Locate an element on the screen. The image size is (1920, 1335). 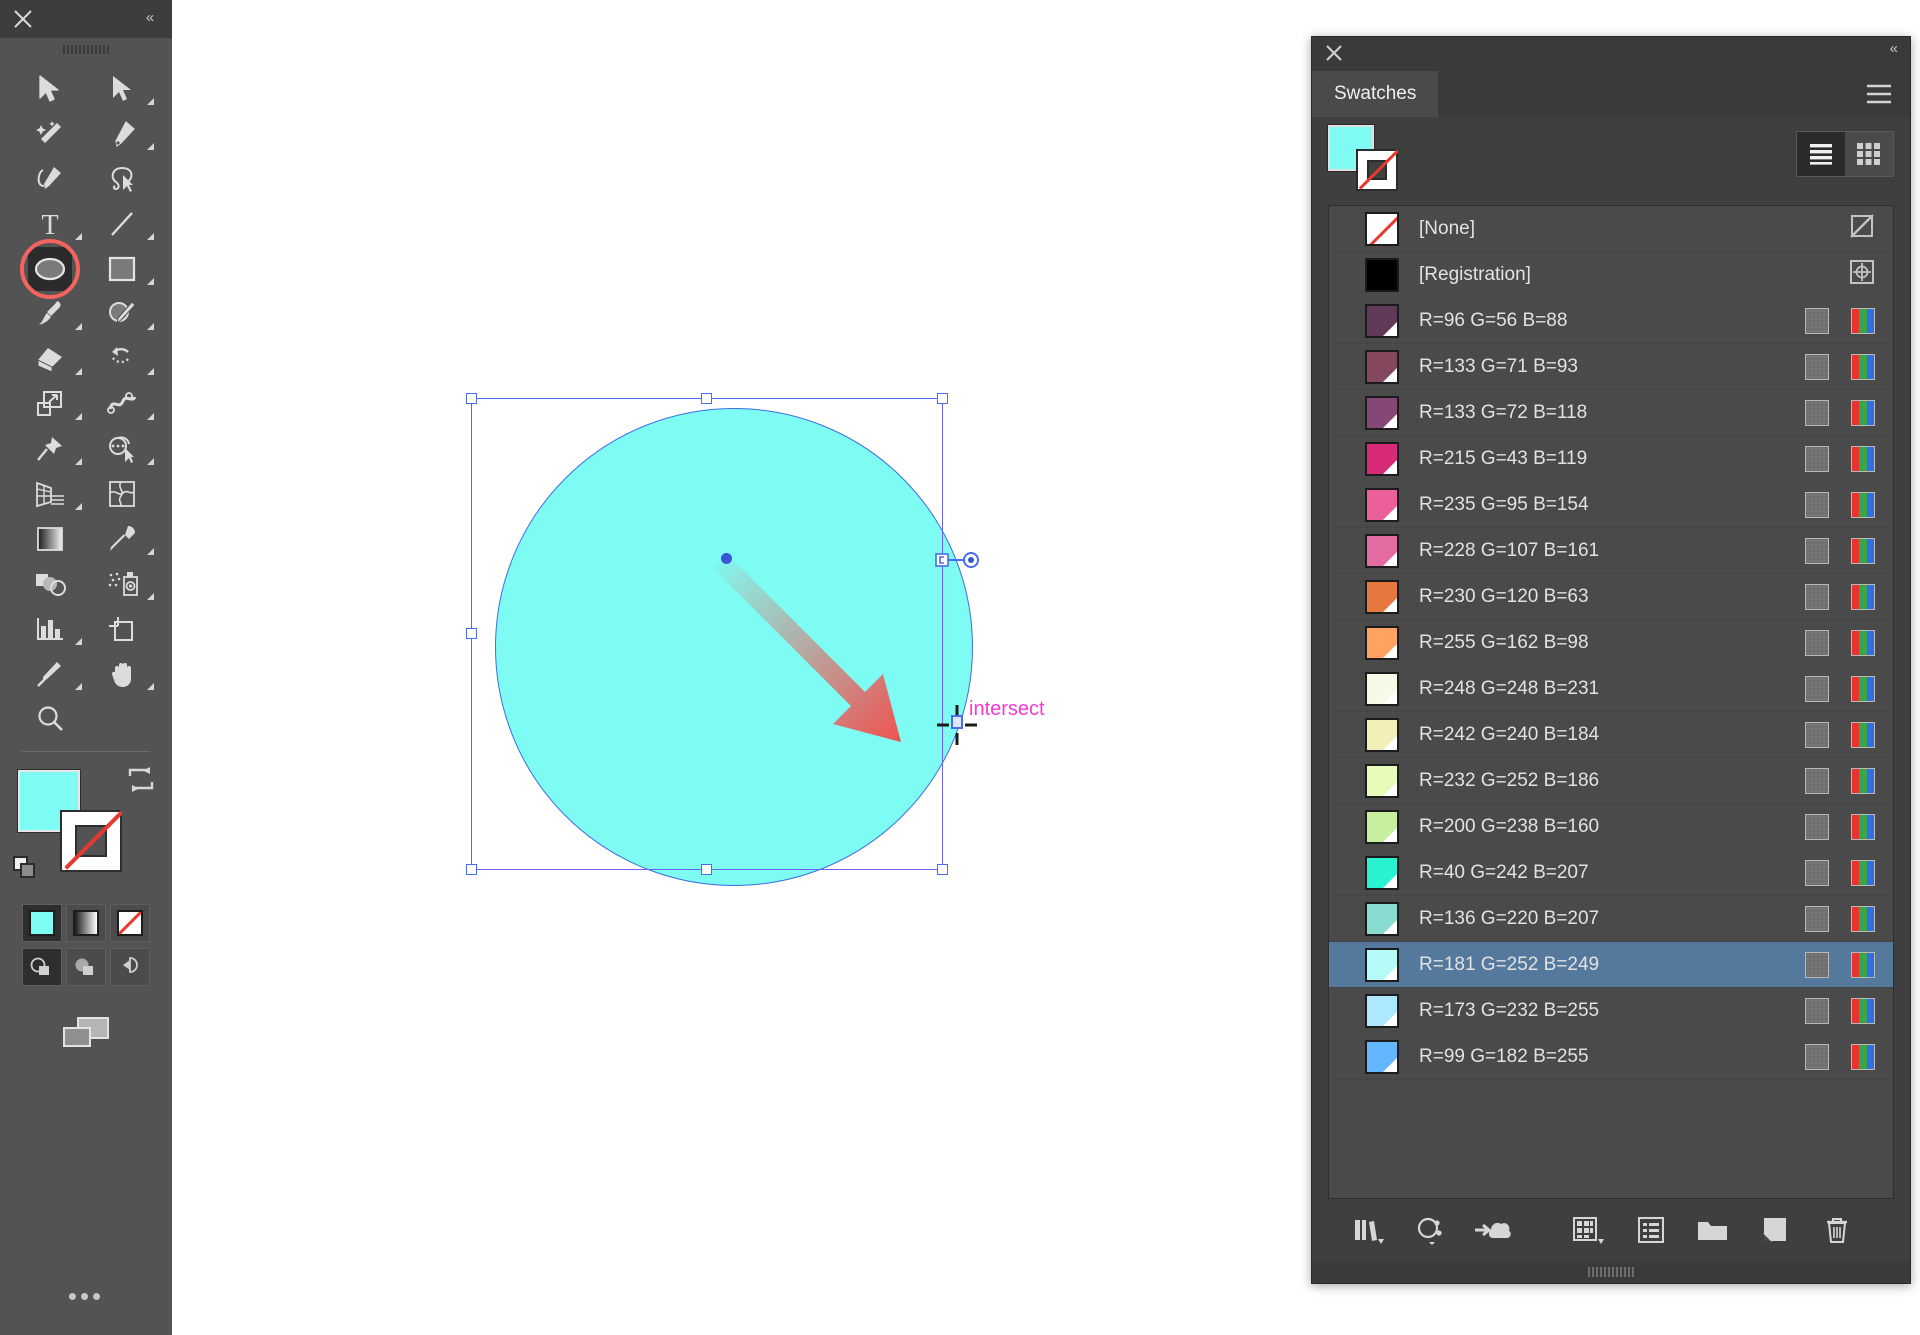
swatch-row: R=228 G=107 B=161 is located at coordinates (1611, 551).